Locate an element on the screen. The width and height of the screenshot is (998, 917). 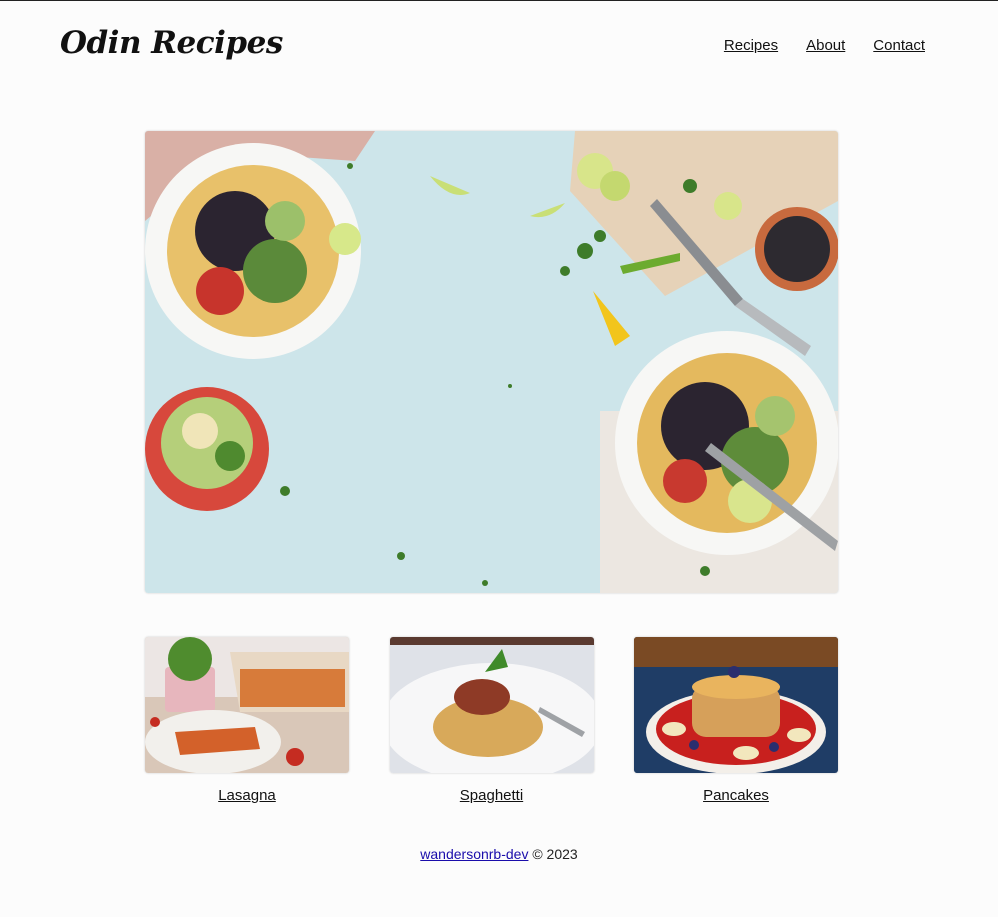
recipe-card-spaghetti: Spaghetti is located at coordinates (491, 721).